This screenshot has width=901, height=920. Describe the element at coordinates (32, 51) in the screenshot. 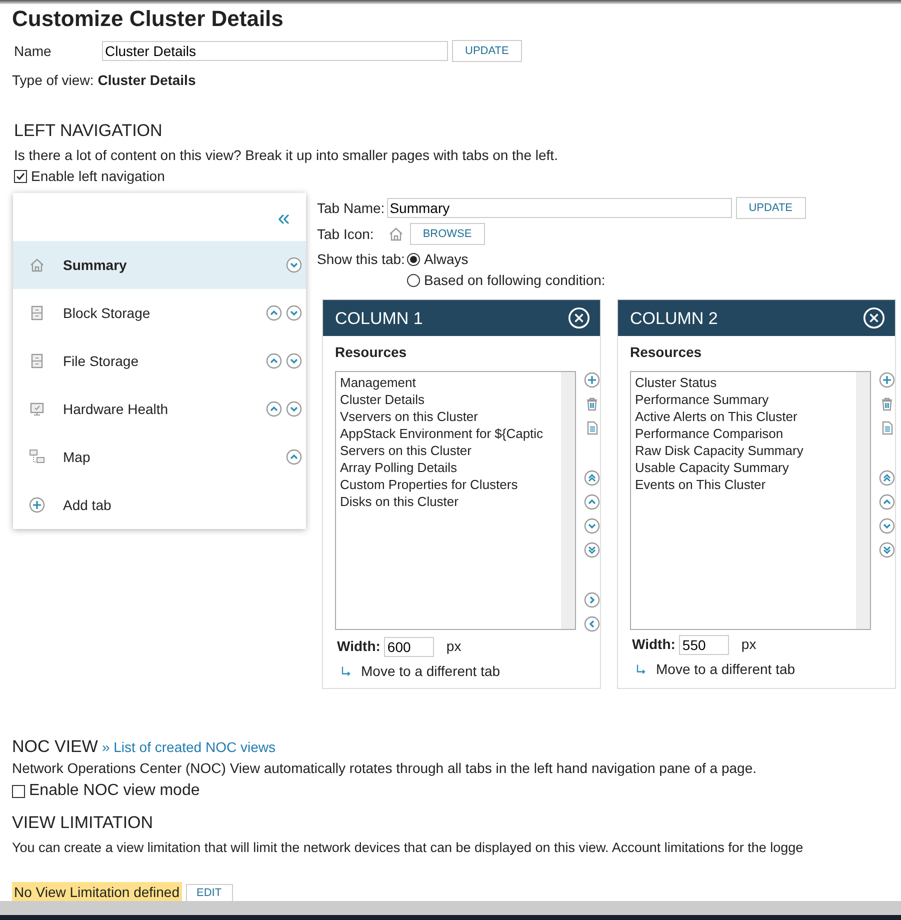

I see `name-label: Name` at that location.